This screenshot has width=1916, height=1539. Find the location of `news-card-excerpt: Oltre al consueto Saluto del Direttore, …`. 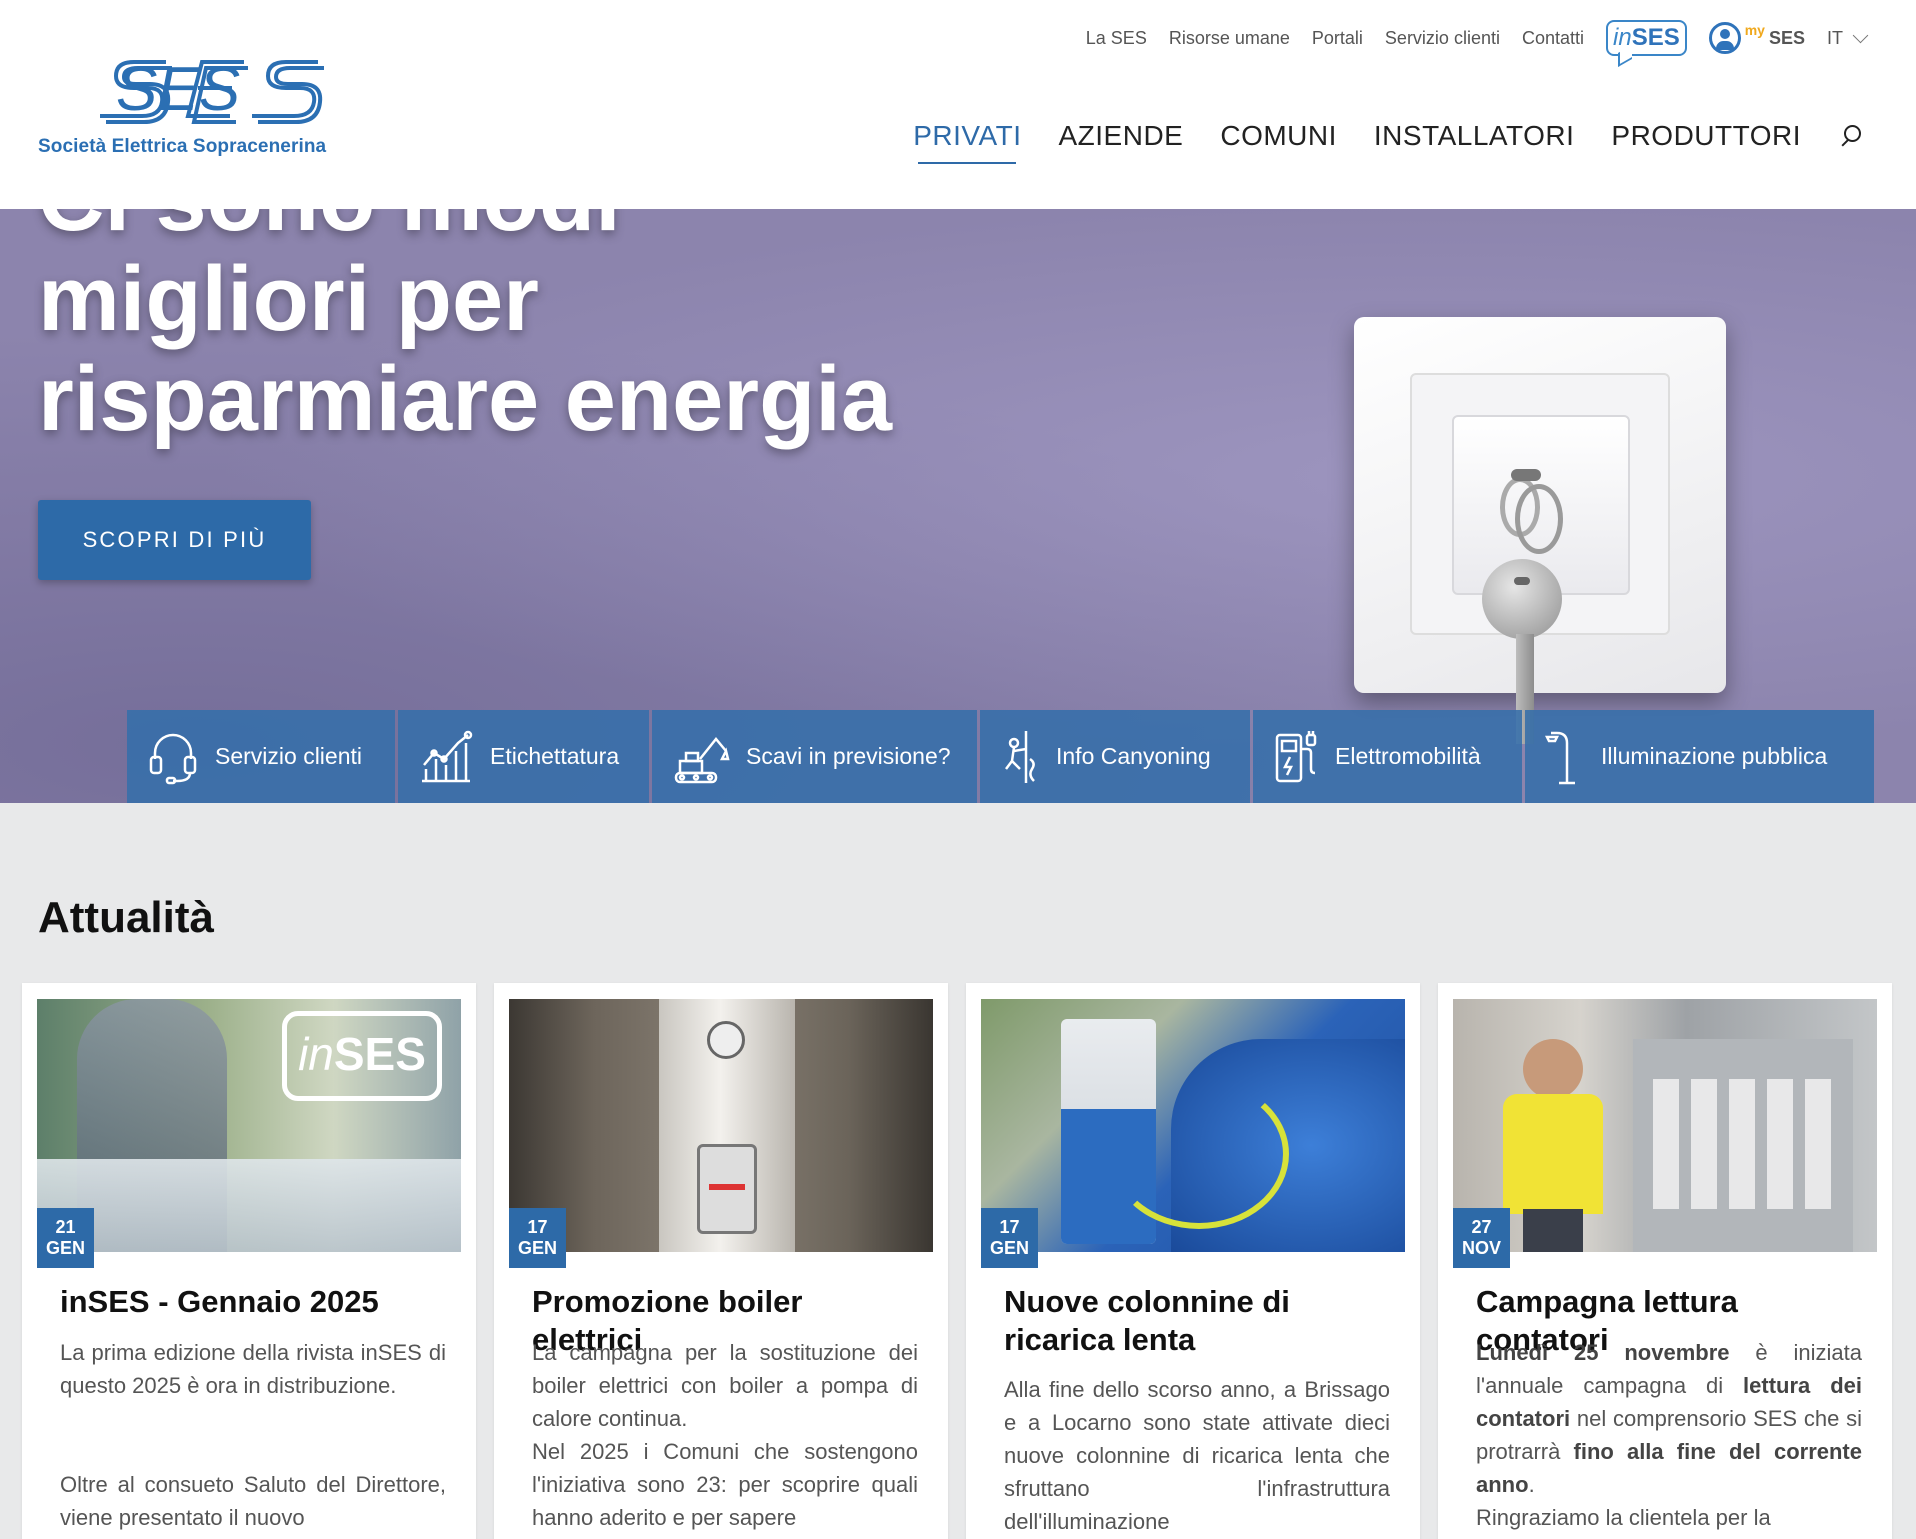

news-card-excerpt: Oltre al consueto Saluto del Direttore, … is located at coordinates (253, 1501).